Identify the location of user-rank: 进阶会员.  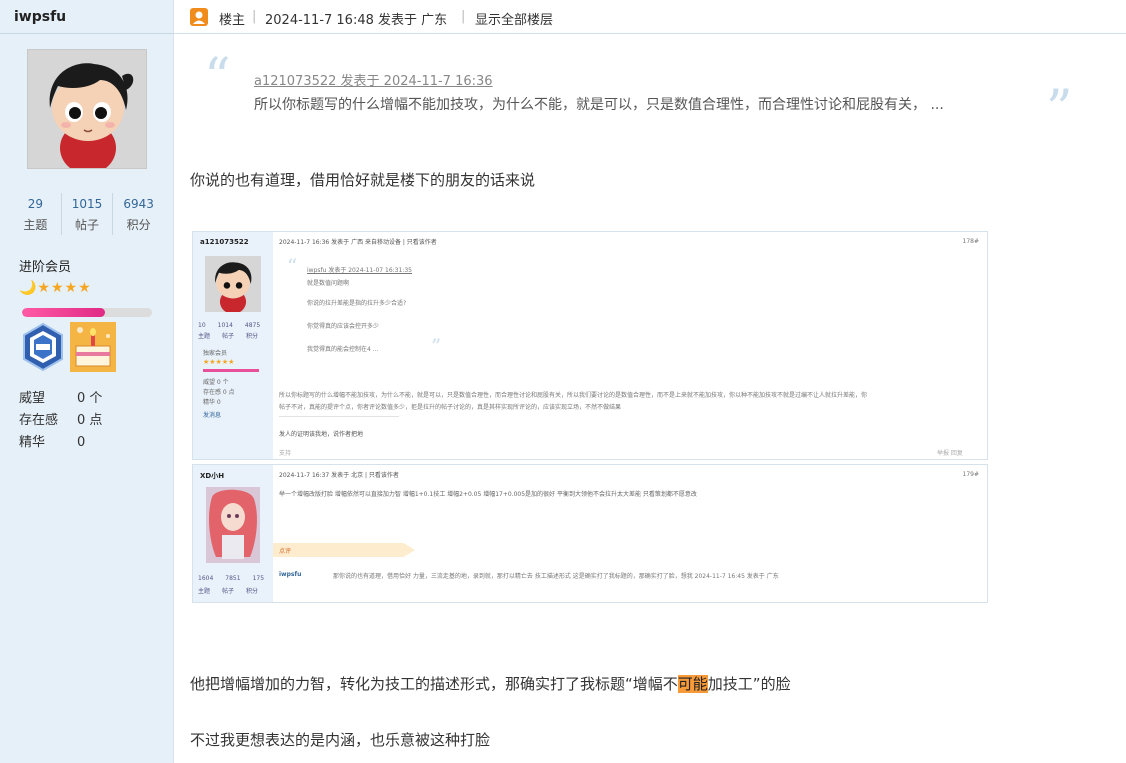
(45, 265).